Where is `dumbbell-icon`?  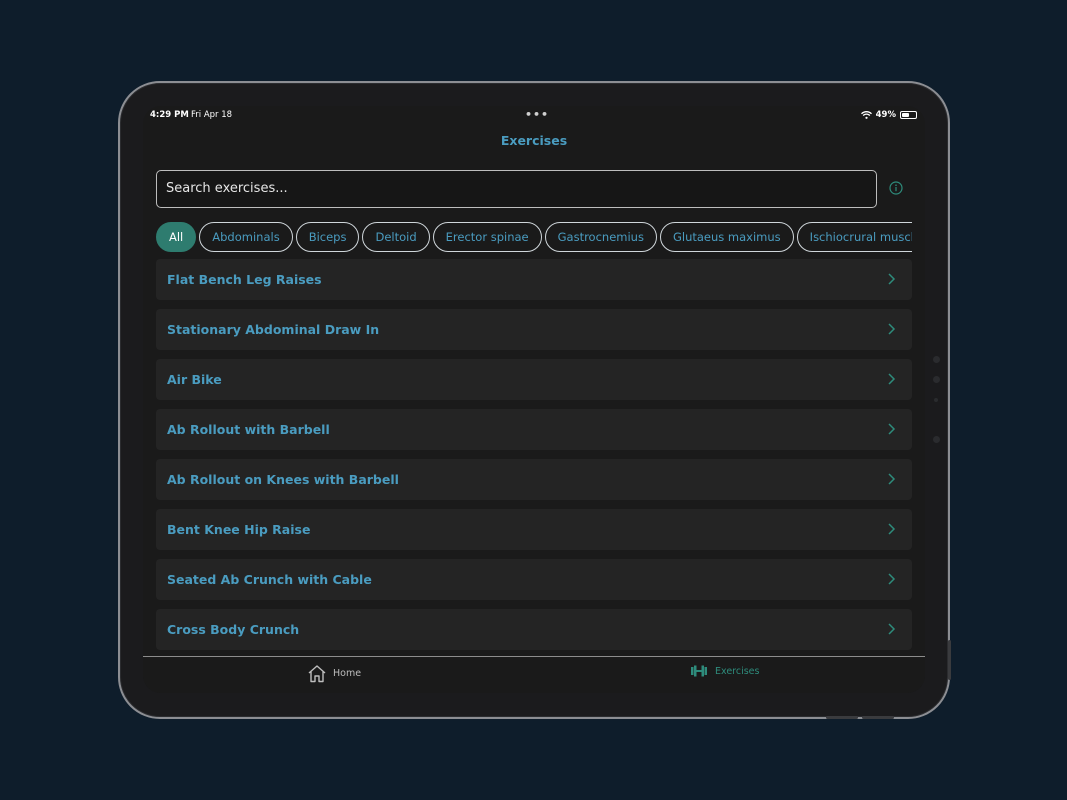
dumbbell-icon is located at coordinates (699, 671).